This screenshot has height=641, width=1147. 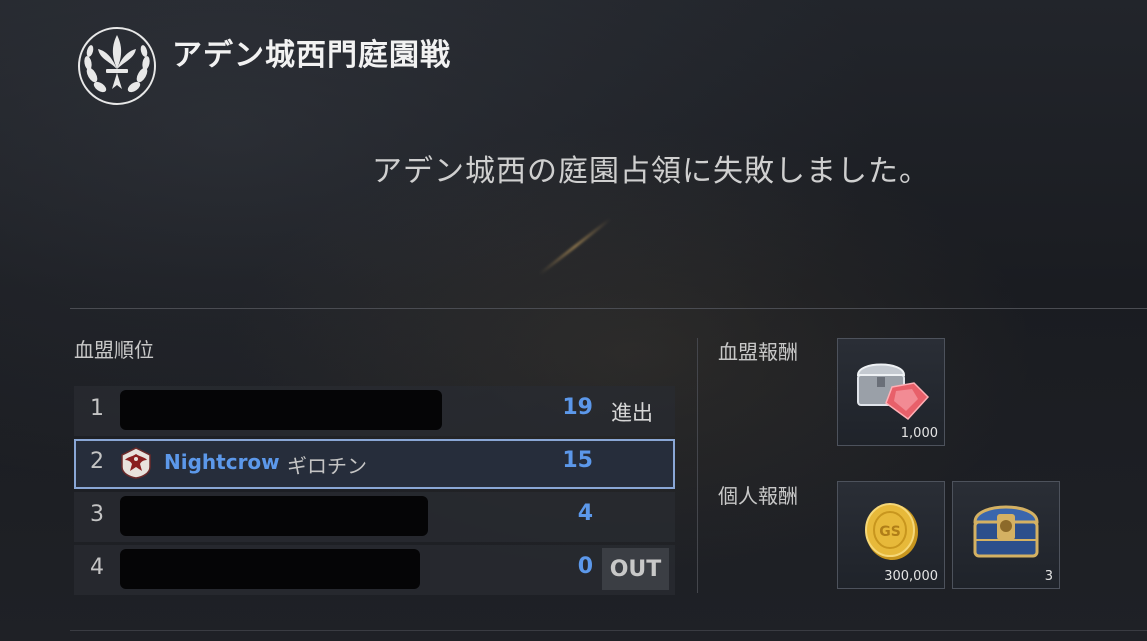 I want to click on reward-quantity: 300,000, so click(x=911, y=576).